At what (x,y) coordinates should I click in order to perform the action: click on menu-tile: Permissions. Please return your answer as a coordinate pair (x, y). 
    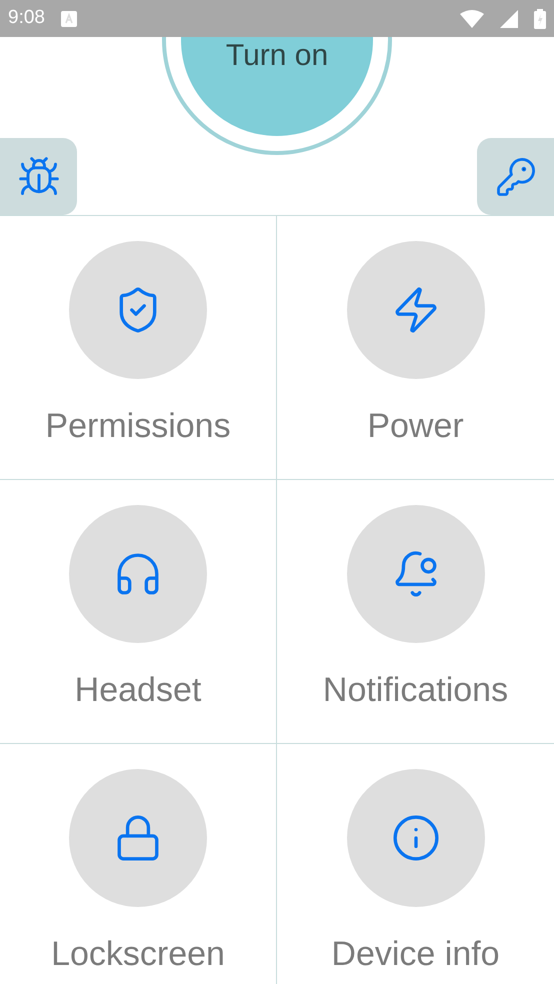
    Looking at the image, I should click on (138, 348).